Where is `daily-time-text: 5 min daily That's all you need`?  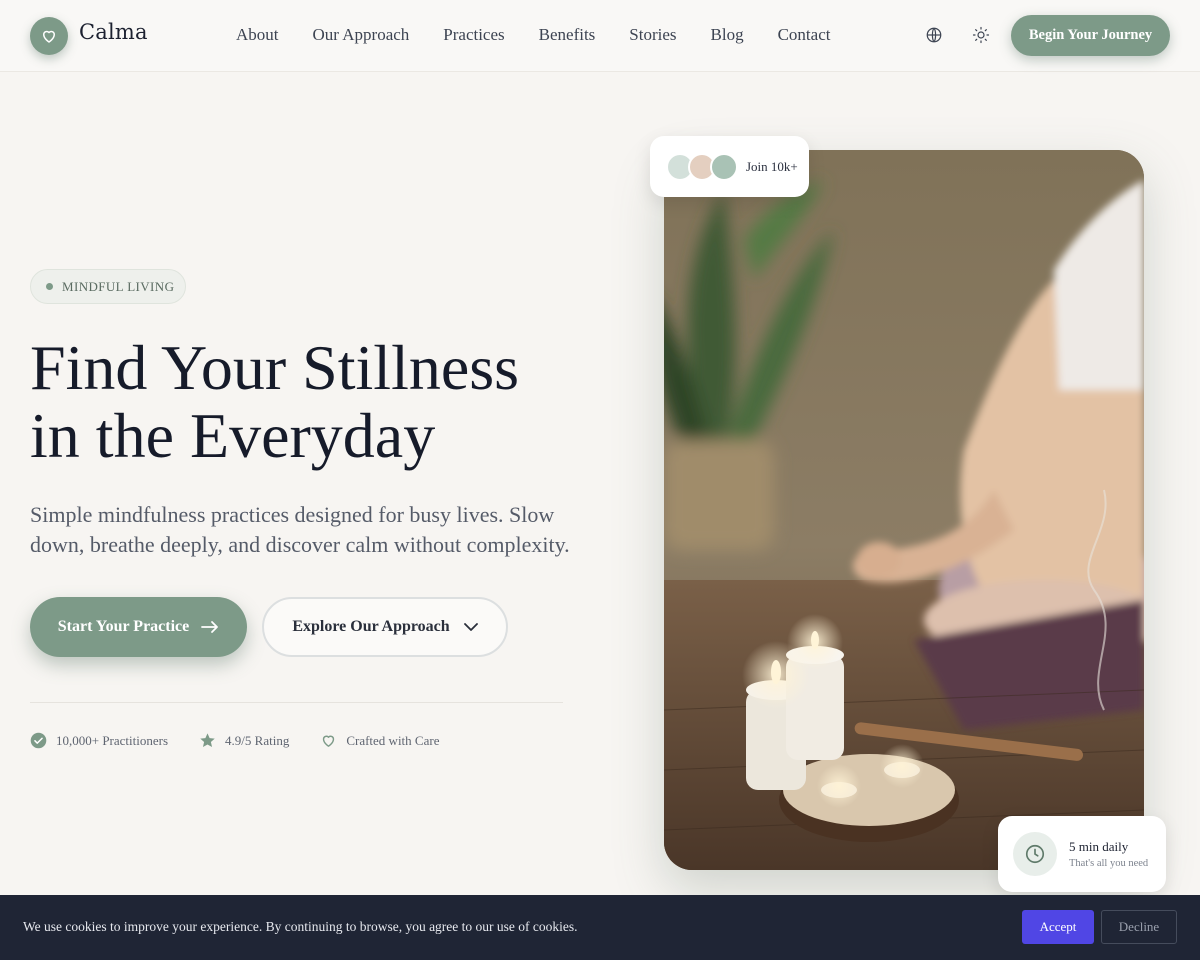 daily-time-text: 5 min daily That's all you need is located at coordinates (1108, 854).